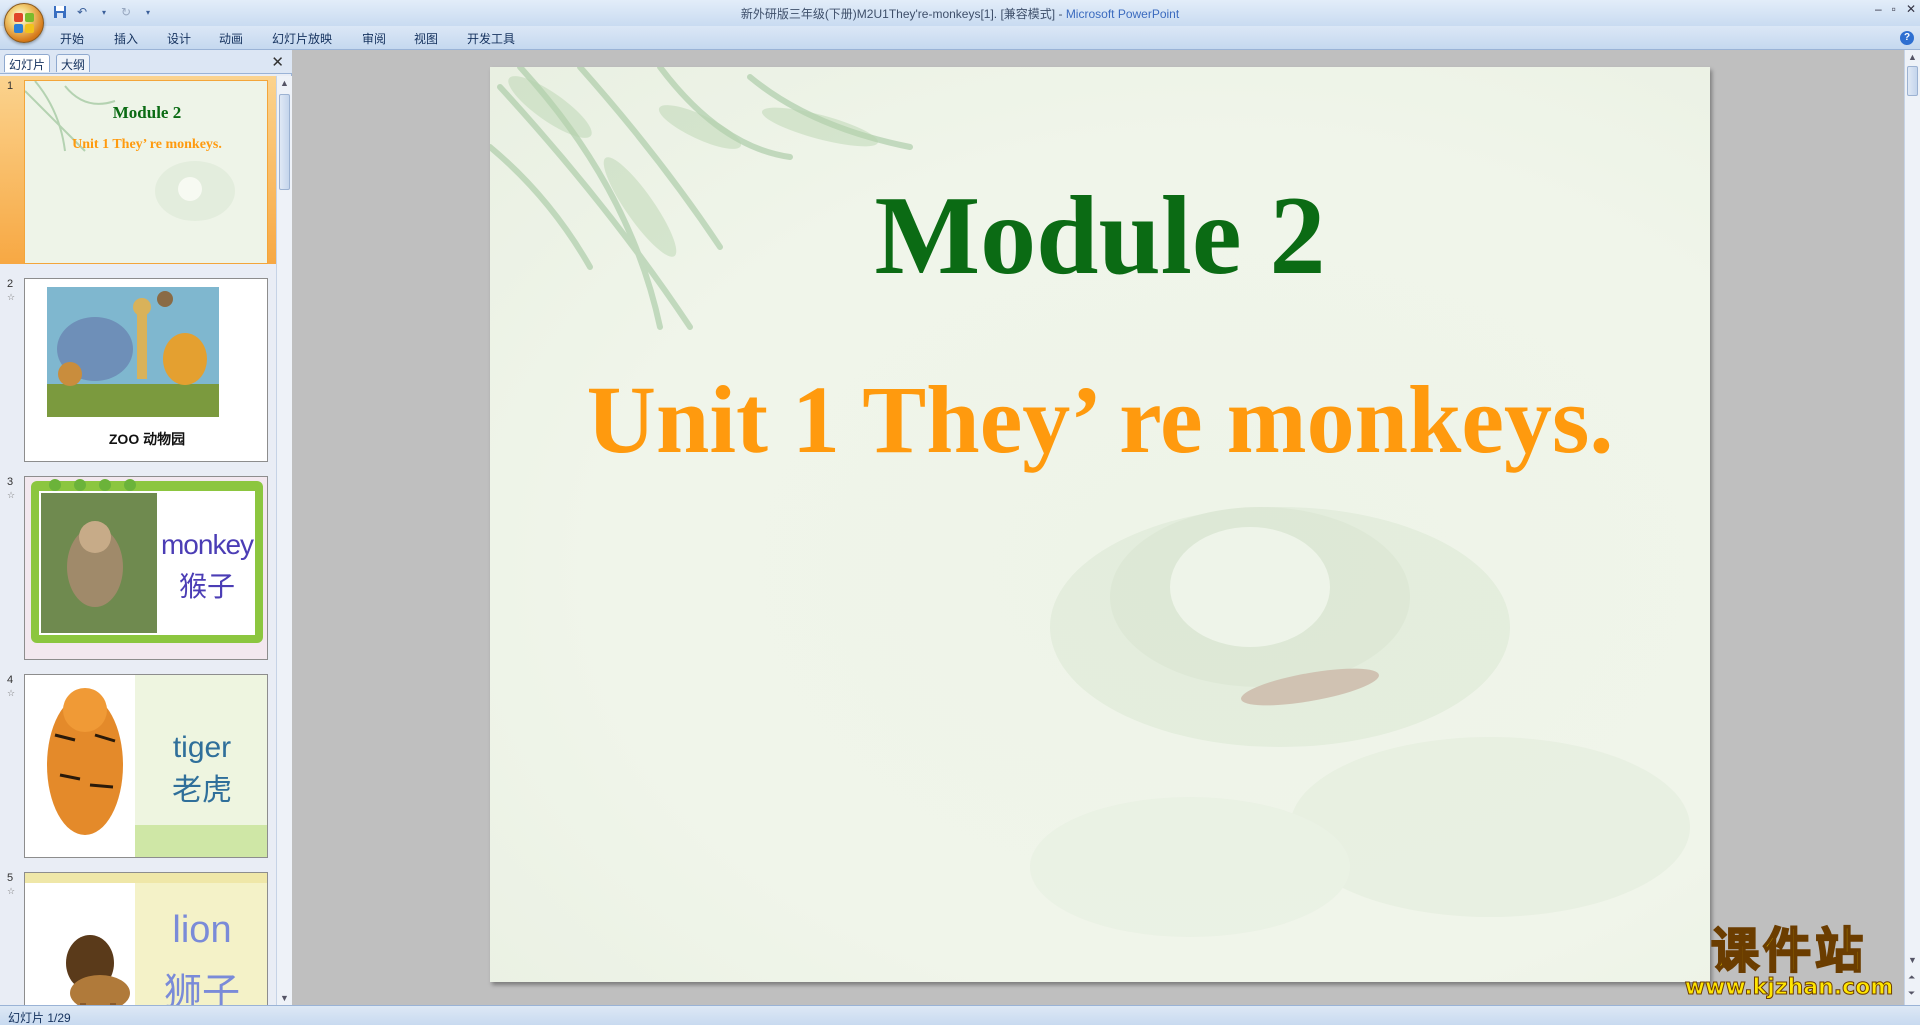 The height and width of the screenshot is (1025, 1920). What do you see at coordinates (147, 112) in the screenshot?
I see `thumb-title: Module 2` at bounding box center [147, 112].